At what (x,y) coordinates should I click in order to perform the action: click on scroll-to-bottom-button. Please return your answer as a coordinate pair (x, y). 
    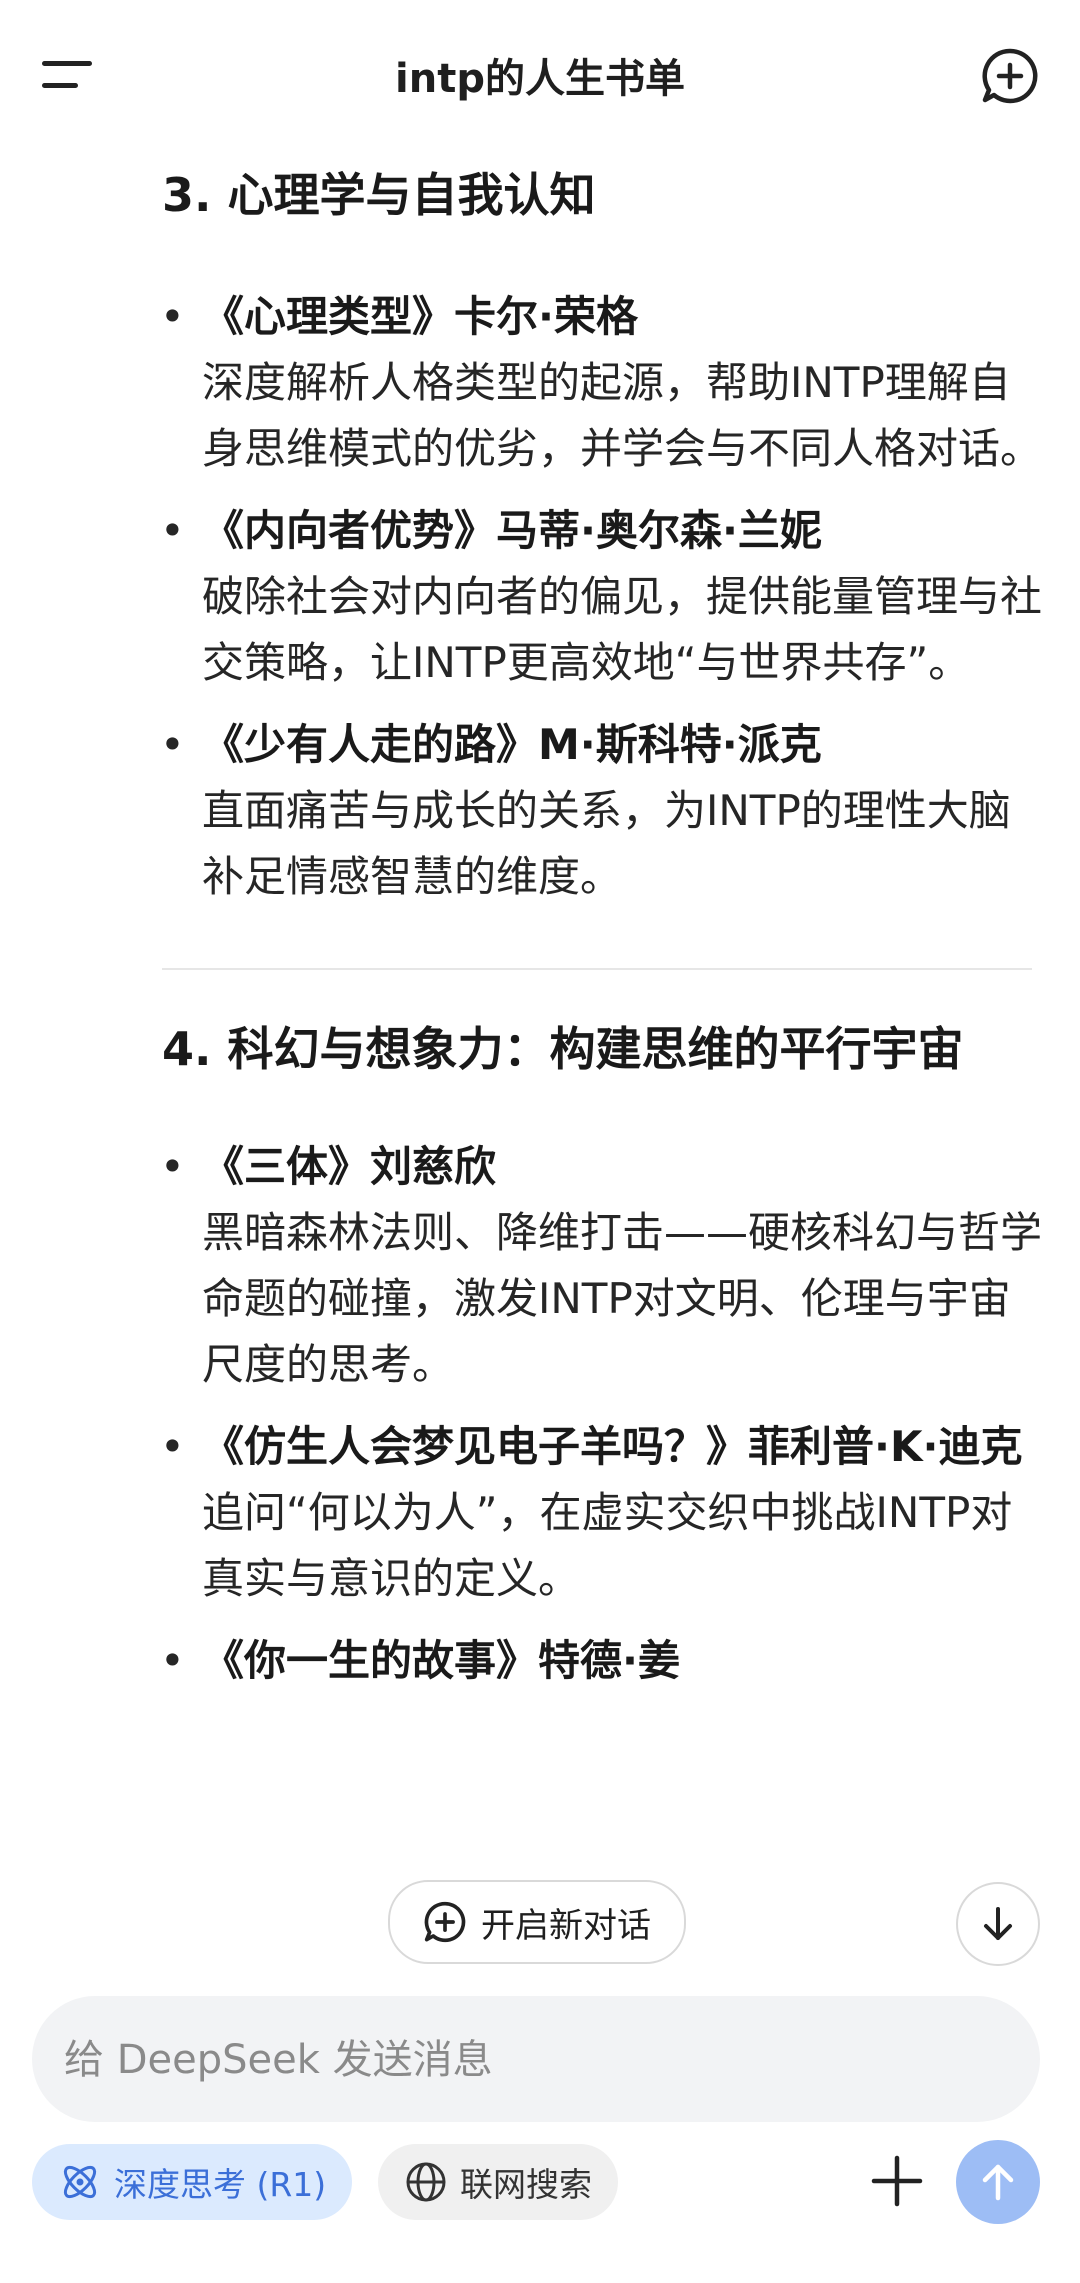
    Looking at the image, I should click on (998, 1924).